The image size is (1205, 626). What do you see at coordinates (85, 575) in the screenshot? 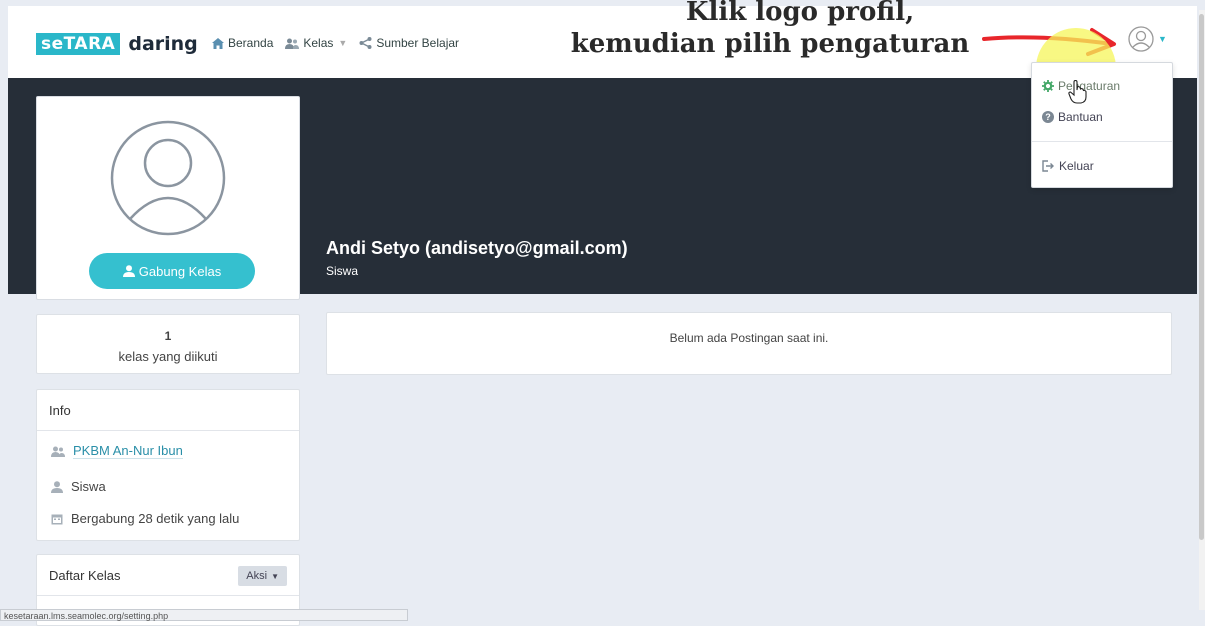
I see `class-list-title: Daftar Kelas` at bounding box center [85, 575].